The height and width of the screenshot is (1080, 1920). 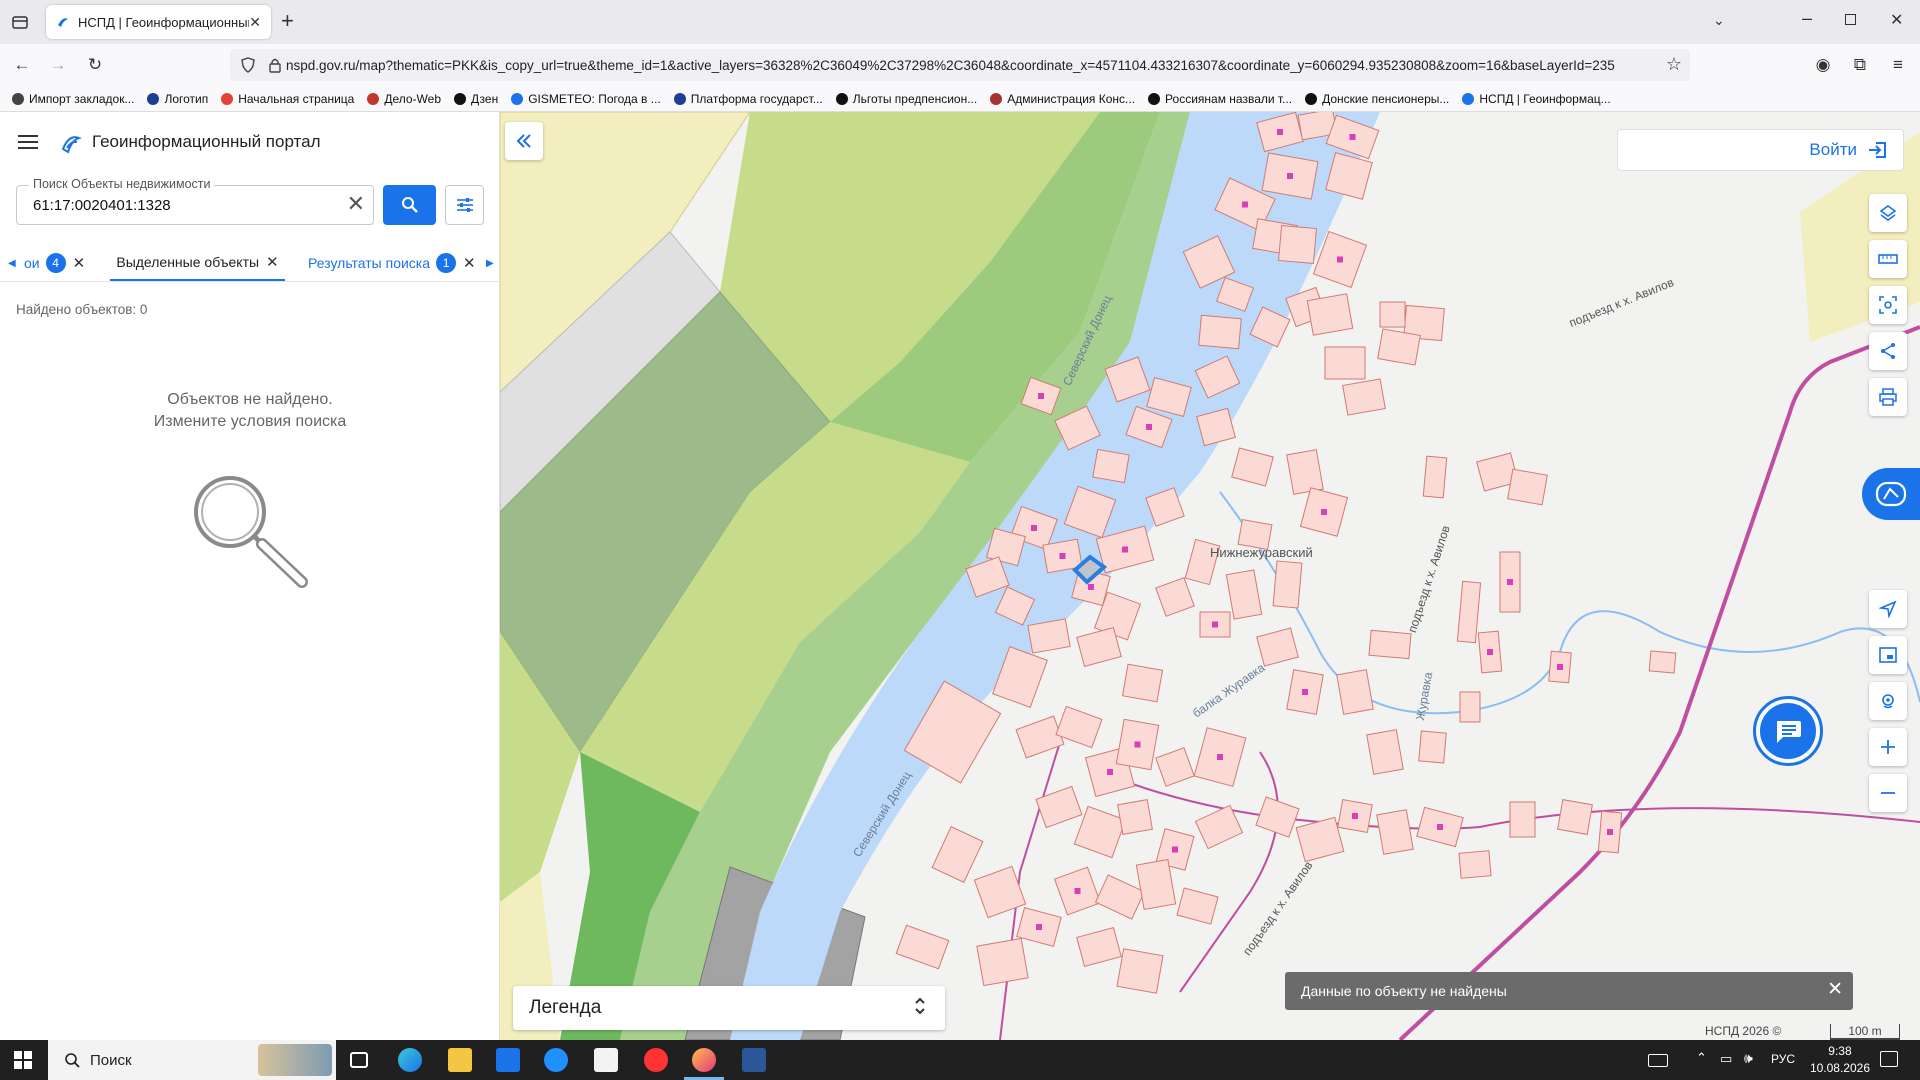 I want to click on new-tab-icon: +, so click(x=287, y=21).